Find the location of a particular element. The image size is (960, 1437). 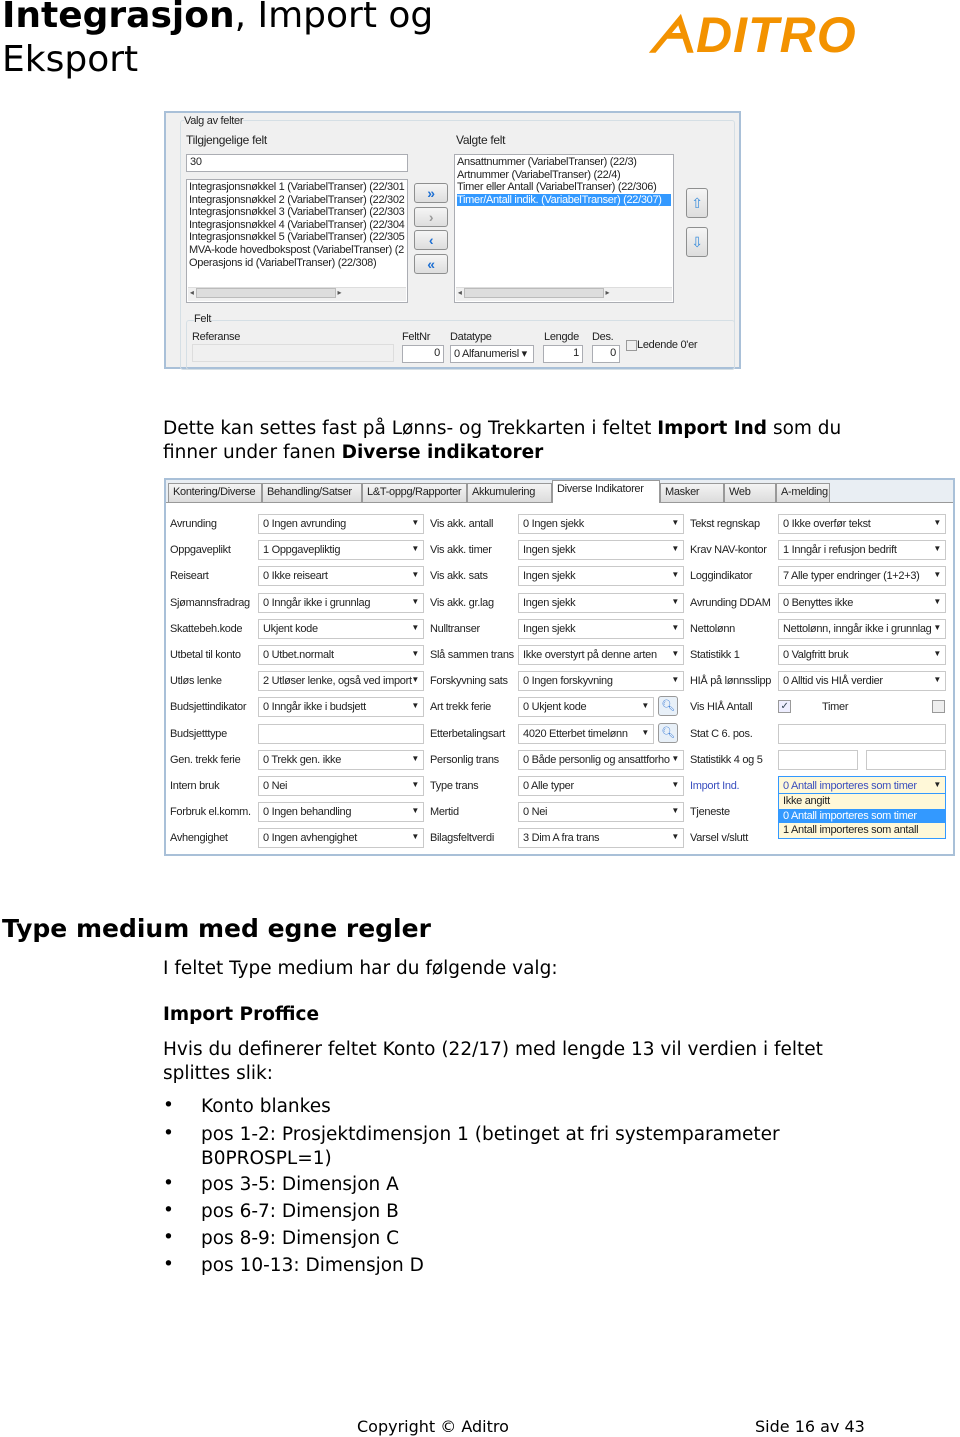

dropdown: 0 Ikke reiseart ▼ is located at coordinates (341, 576).